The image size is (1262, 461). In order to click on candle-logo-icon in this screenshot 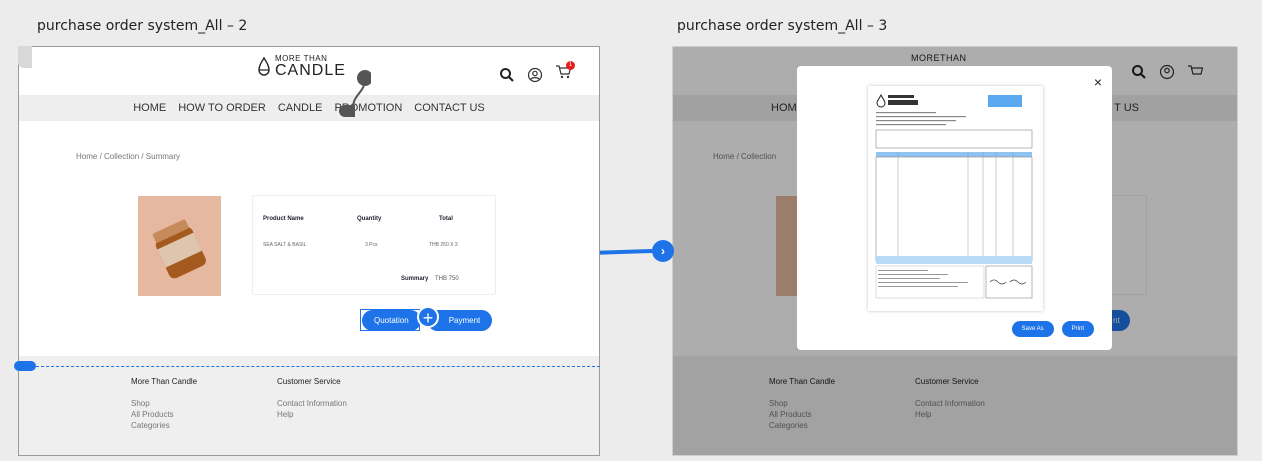, I will do `click(264, 66)`.